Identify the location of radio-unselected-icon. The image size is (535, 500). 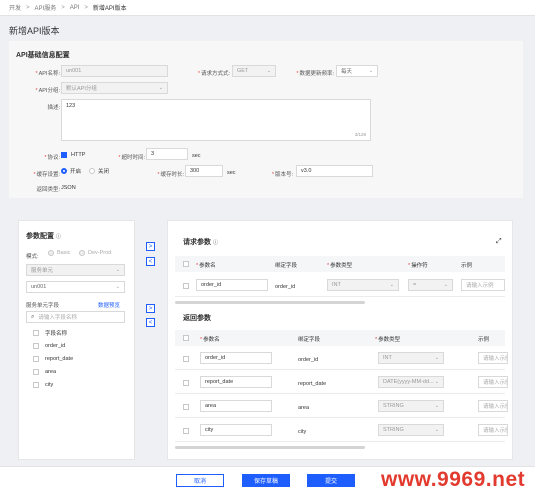
(92, 171).